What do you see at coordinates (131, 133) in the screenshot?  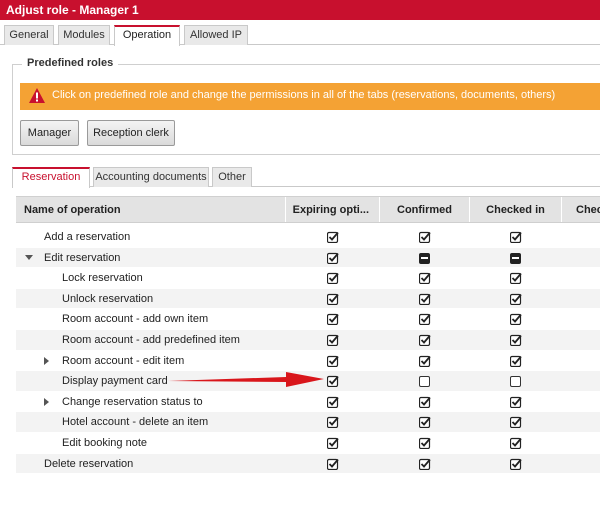 I see `reception-clerk-role-button: Reception clerk` at bounding box center [131, 133].